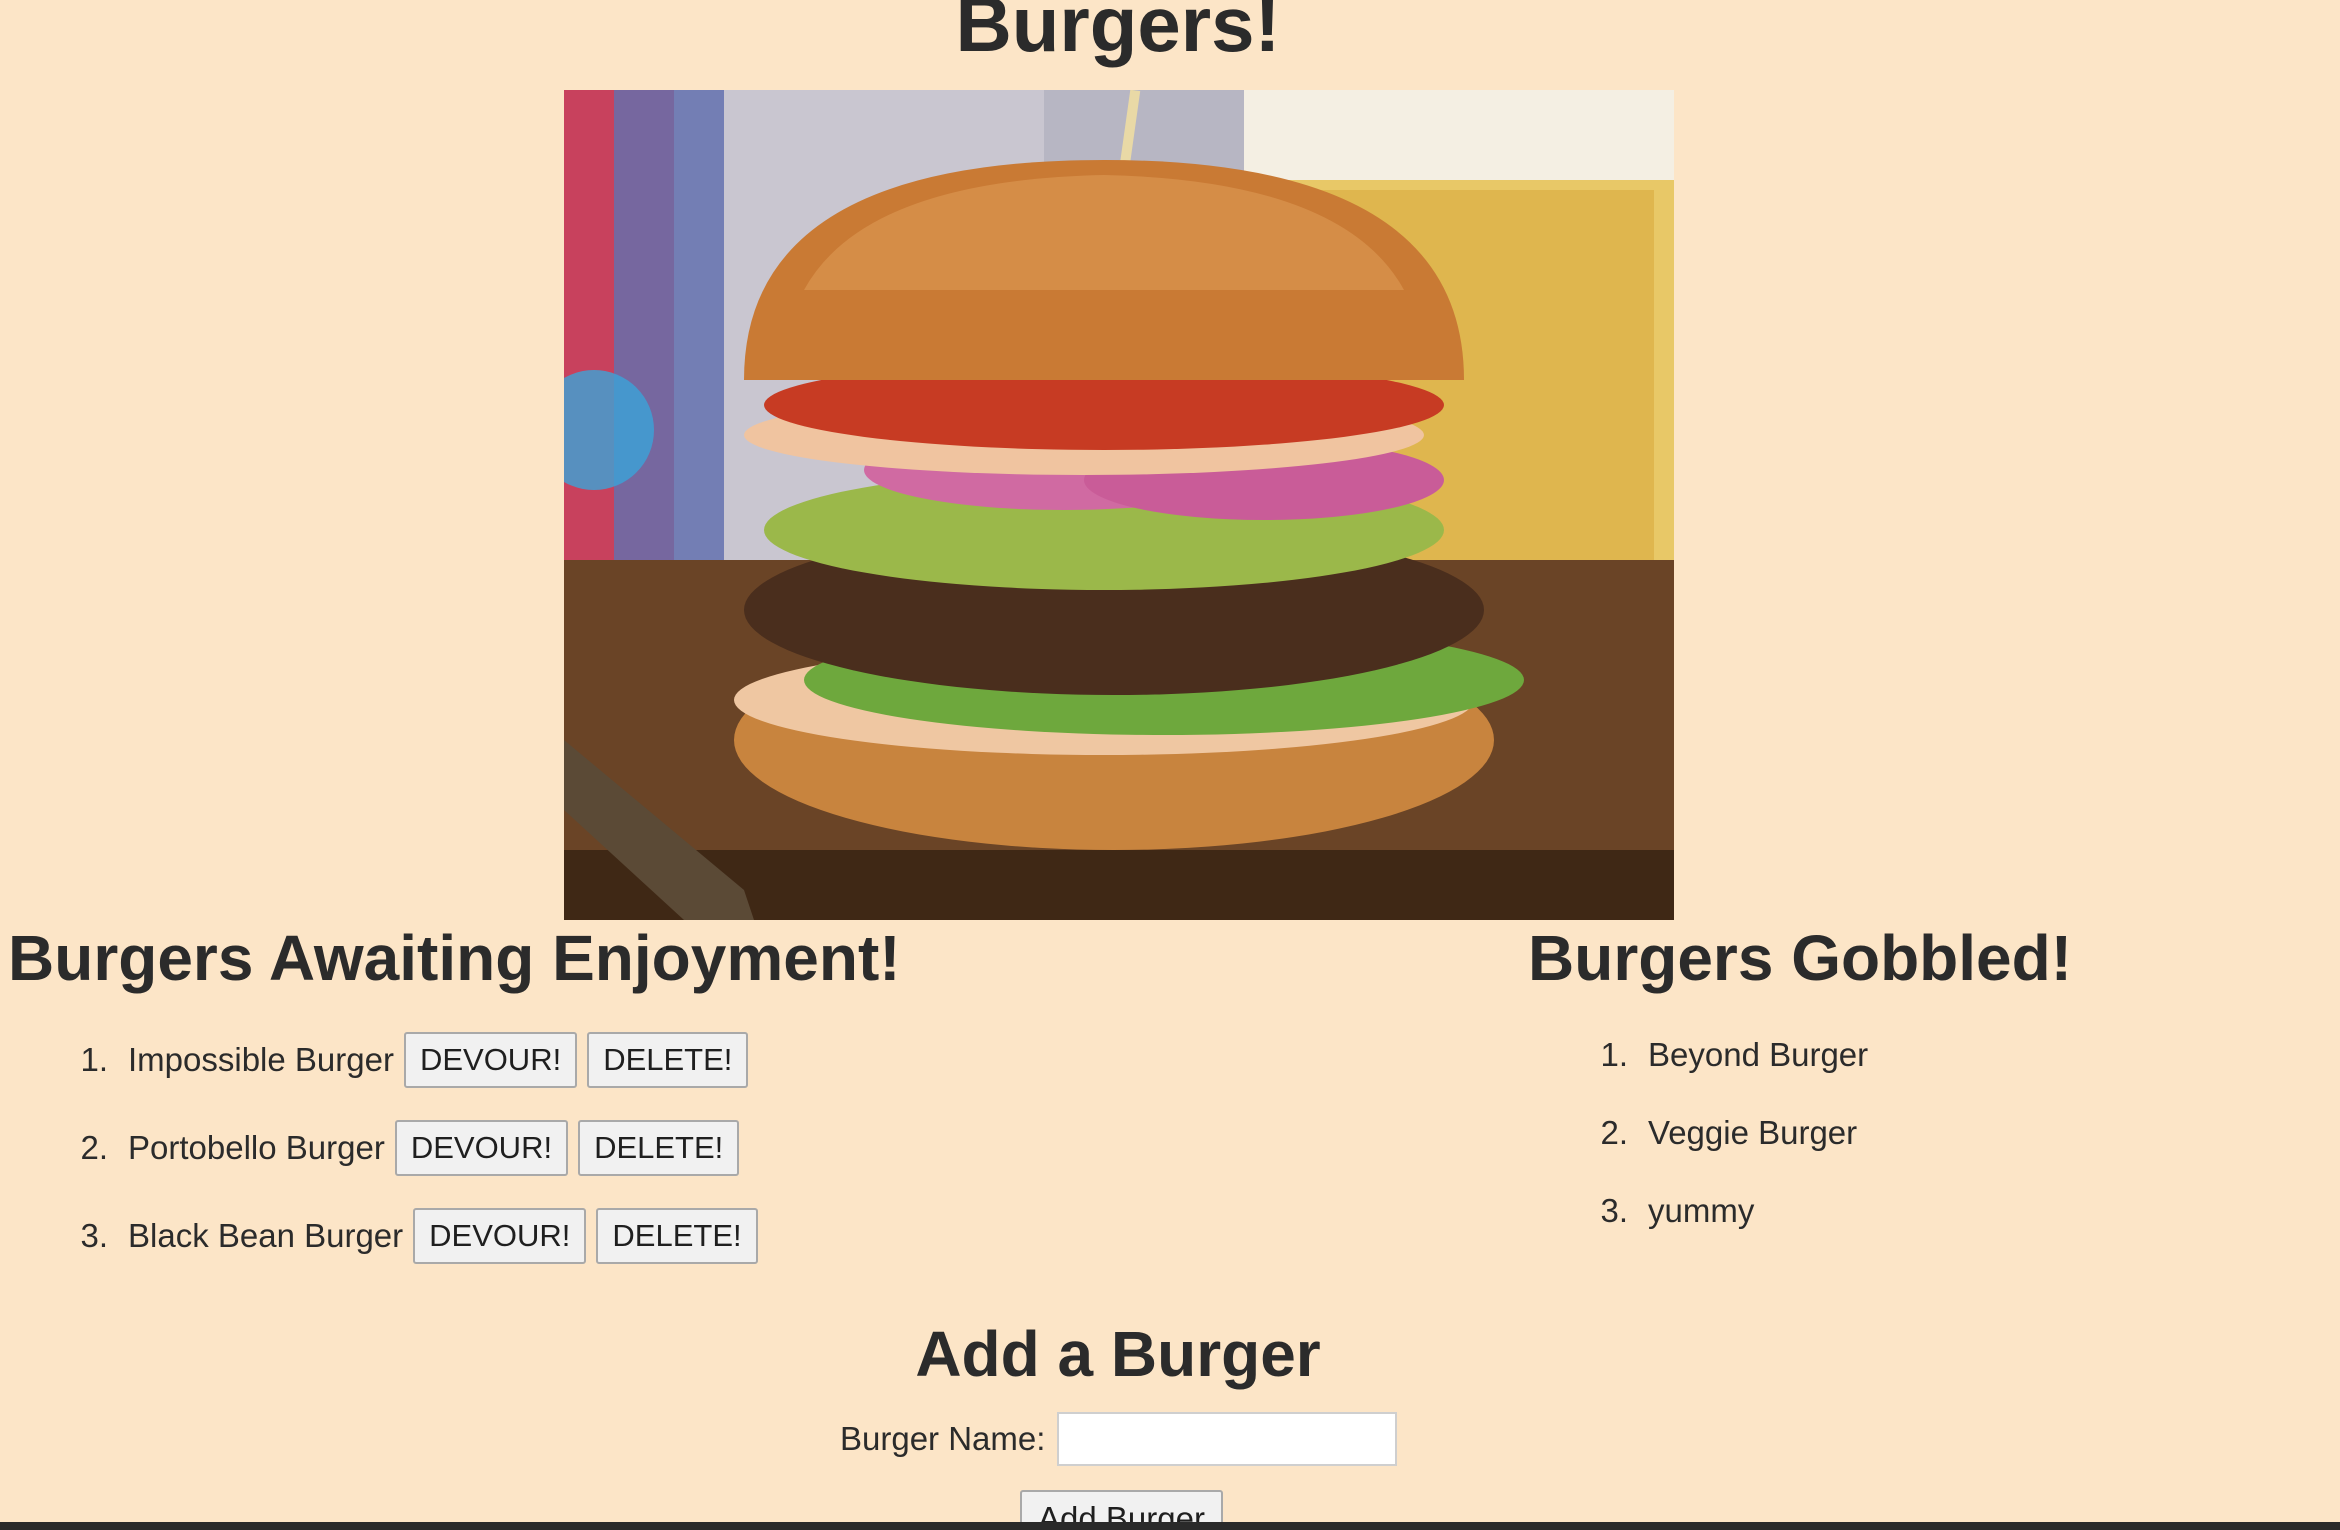 This screenshot has width=2340, height=1530. What do you see at coordinates (266, 1235) in the screenshot?
I see `burger-name: Black Bean Burger` at bounding box center [266, 1235].